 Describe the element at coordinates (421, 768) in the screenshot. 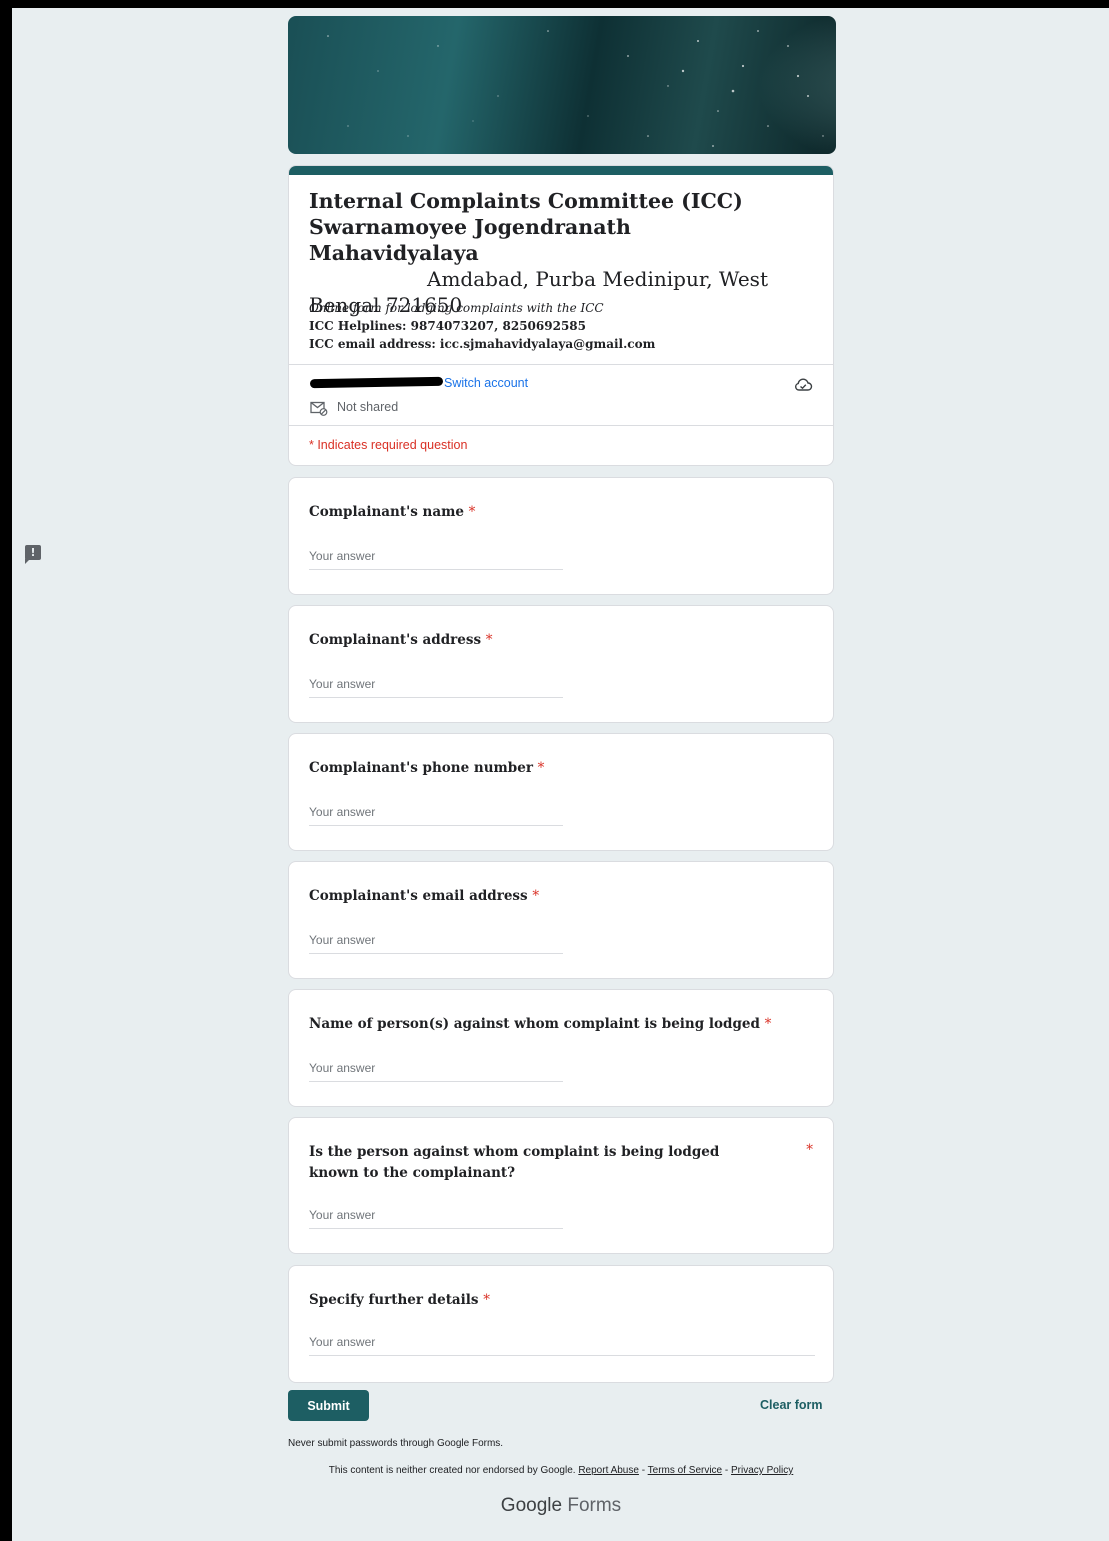

I see `question-text: Complainant's phone number` at that location.